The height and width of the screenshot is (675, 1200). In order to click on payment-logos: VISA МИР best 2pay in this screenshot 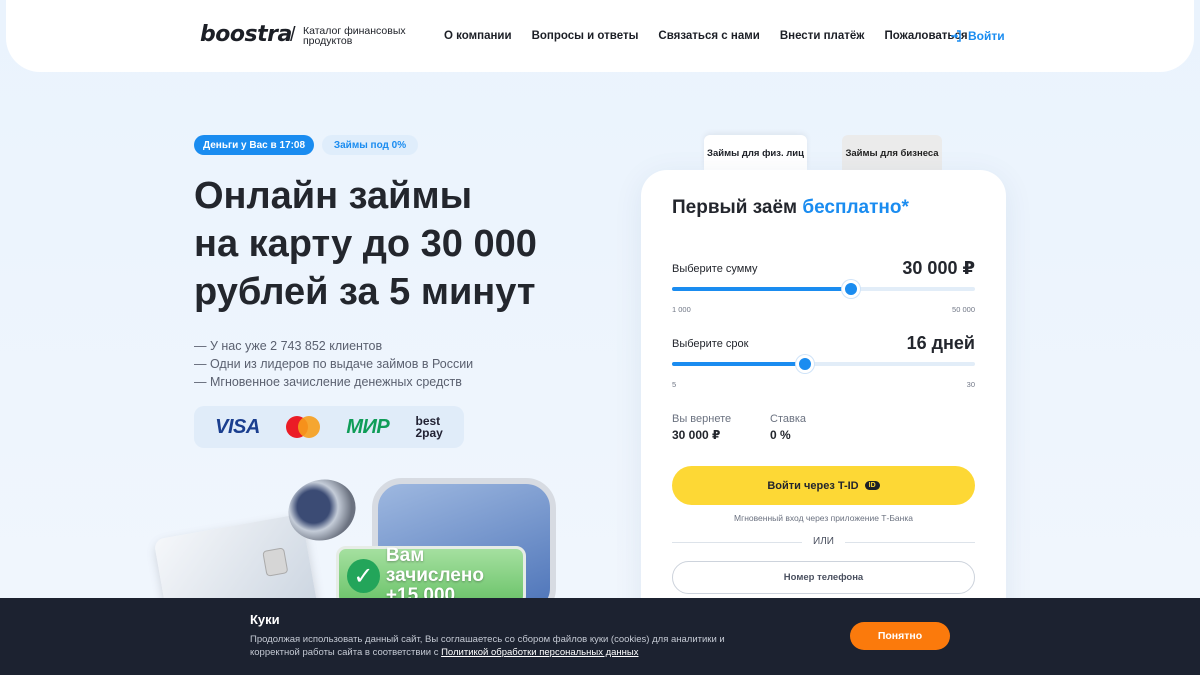, I will do `click(329, 427)`.